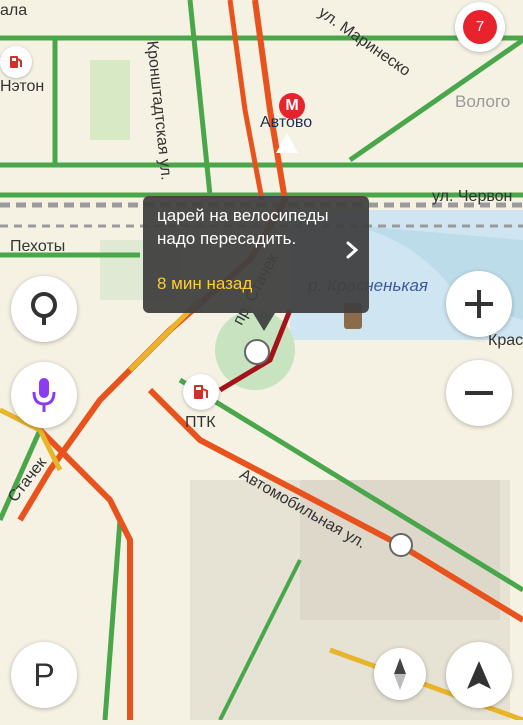 This screenshot has height=725, width=523. What do you see at coordinates (287, 143) in the screenshot?
I see `warning-icon` at bounding box center [287, 143].